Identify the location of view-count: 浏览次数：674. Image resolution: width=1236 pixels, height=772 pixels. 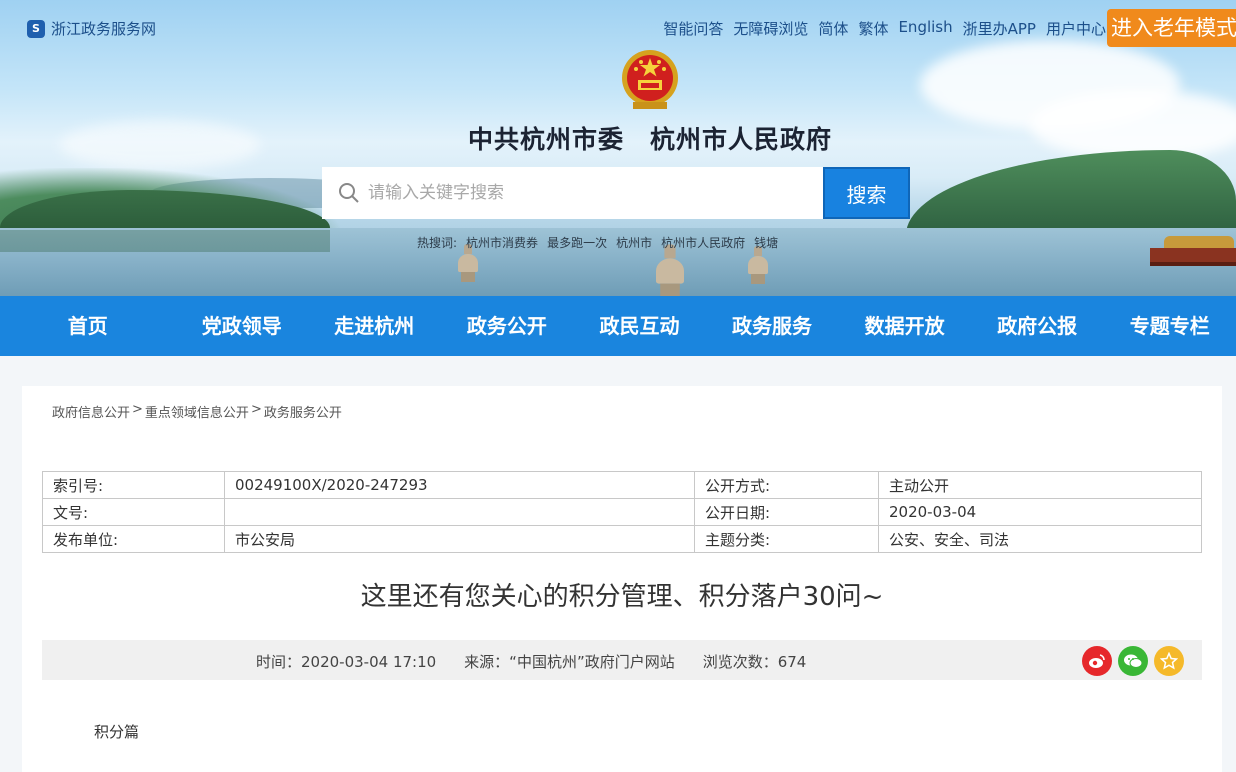
(754, 662).